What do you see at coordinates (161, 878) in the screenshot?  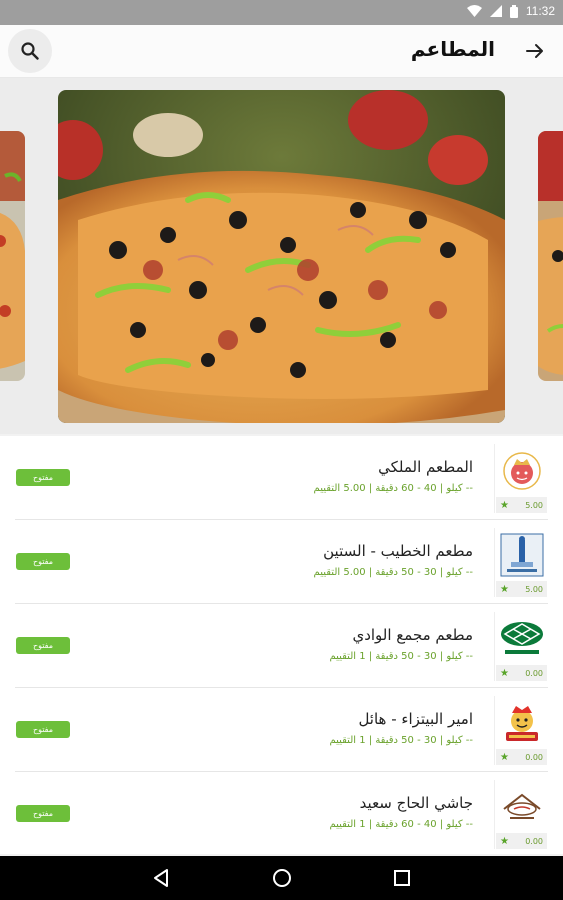 I see `back-triangle-icon` at bounding box center [161, 878].